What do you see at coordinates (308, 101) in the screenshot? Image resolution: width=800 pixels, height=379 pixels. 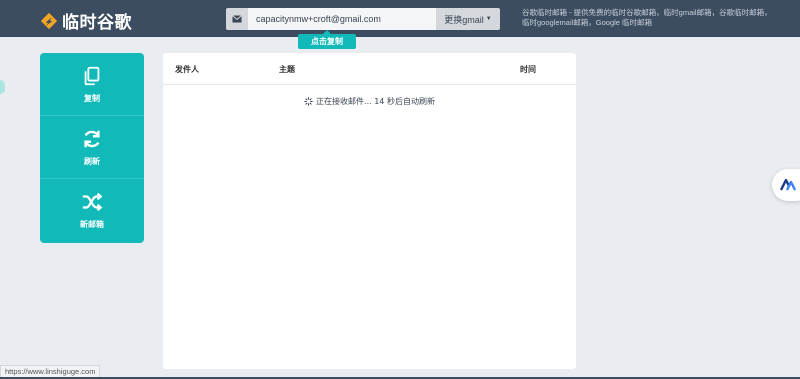 I see `spinner-icon` at bounding box center [308, 101].